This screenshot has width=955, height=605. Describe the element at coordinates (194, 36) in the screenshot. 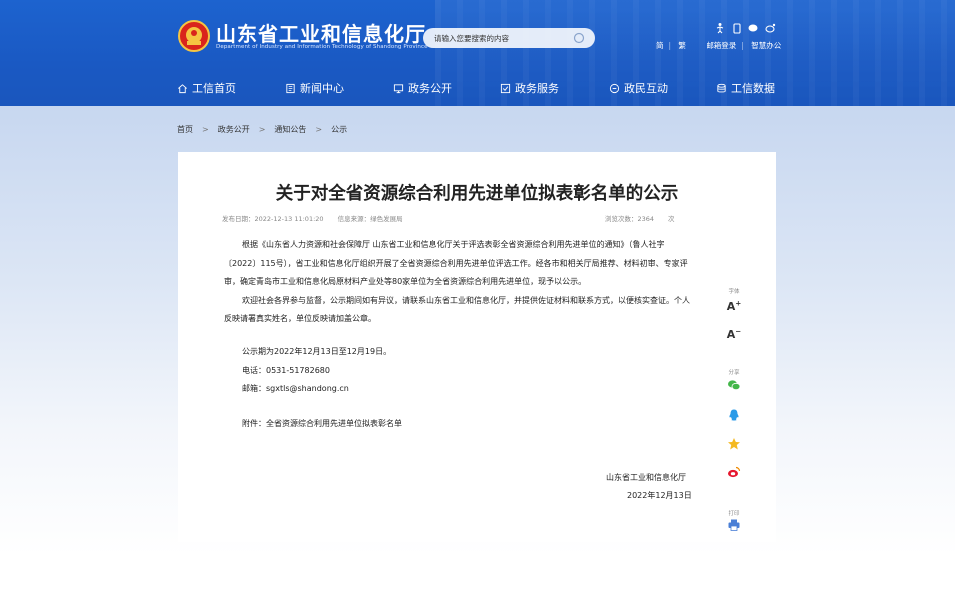

I see `national-emblem-icon` at that location.